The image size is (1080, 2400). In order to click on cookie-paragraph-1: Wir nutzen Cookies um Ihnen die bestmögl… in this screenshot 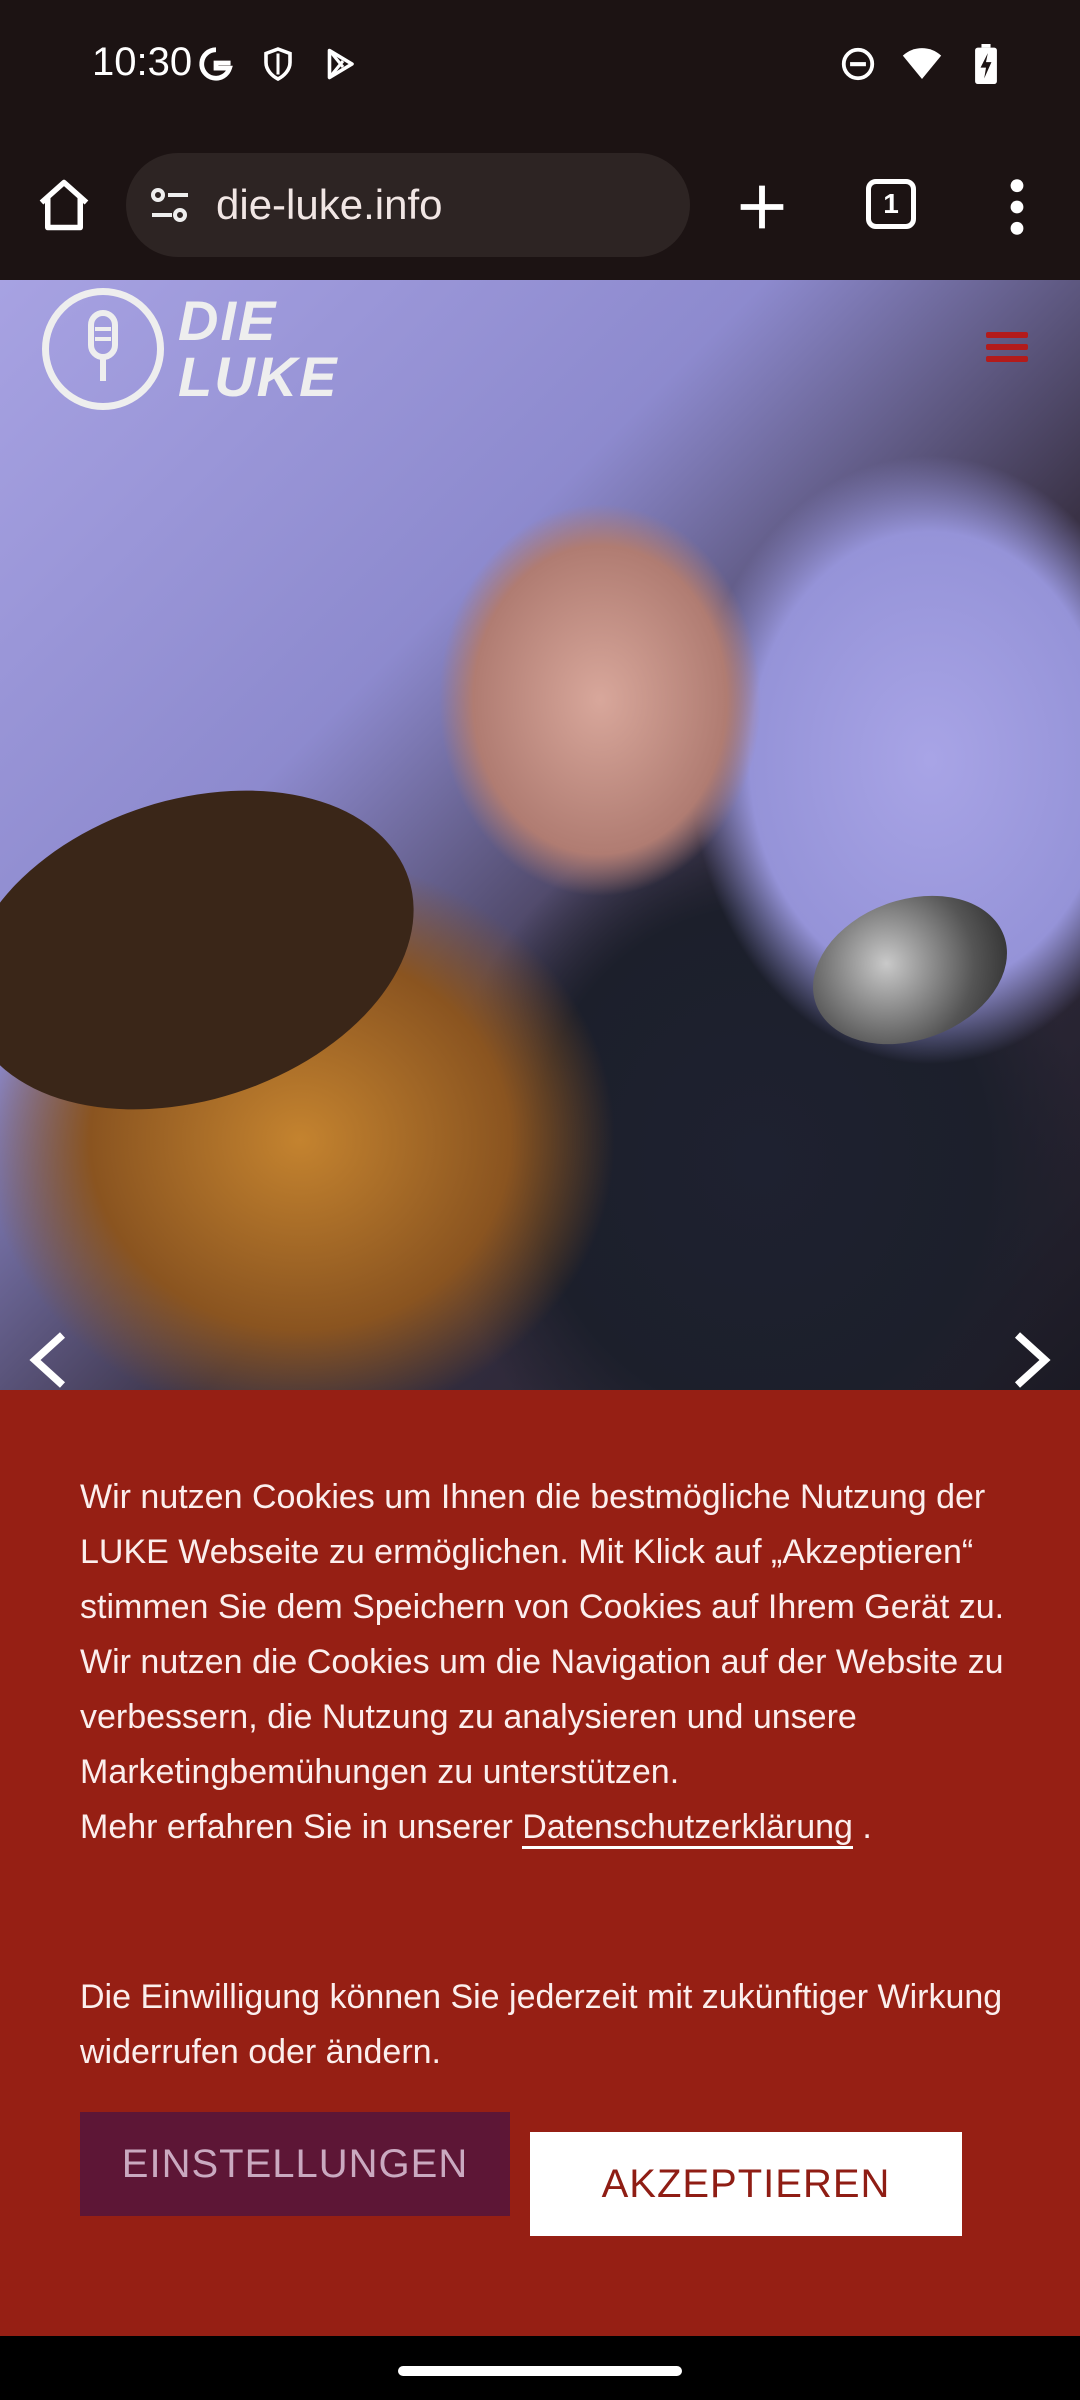, I will do `click(542, 1552)`.